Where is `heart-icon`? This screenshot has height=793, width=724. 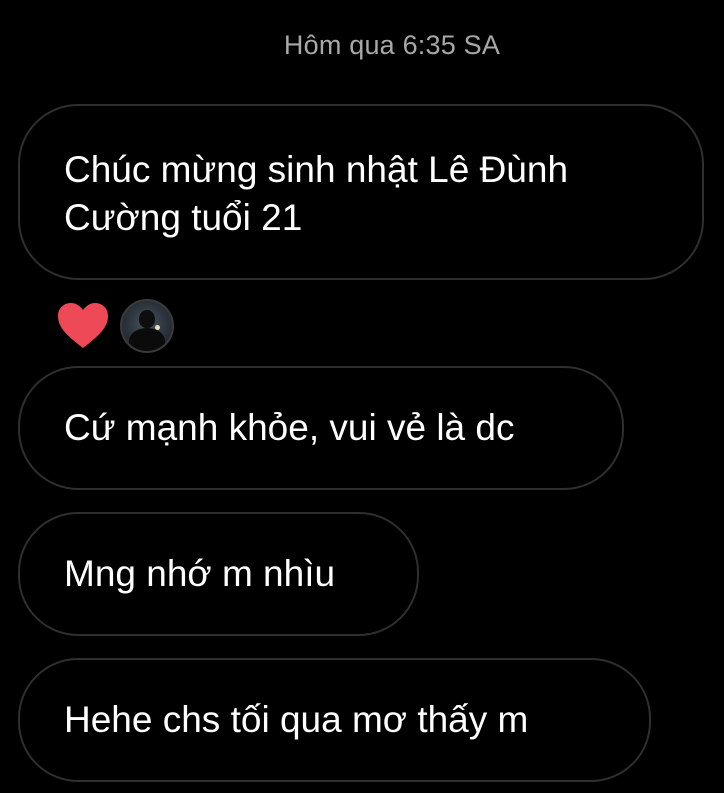
heart-icon is located at coordinates (83, 326).